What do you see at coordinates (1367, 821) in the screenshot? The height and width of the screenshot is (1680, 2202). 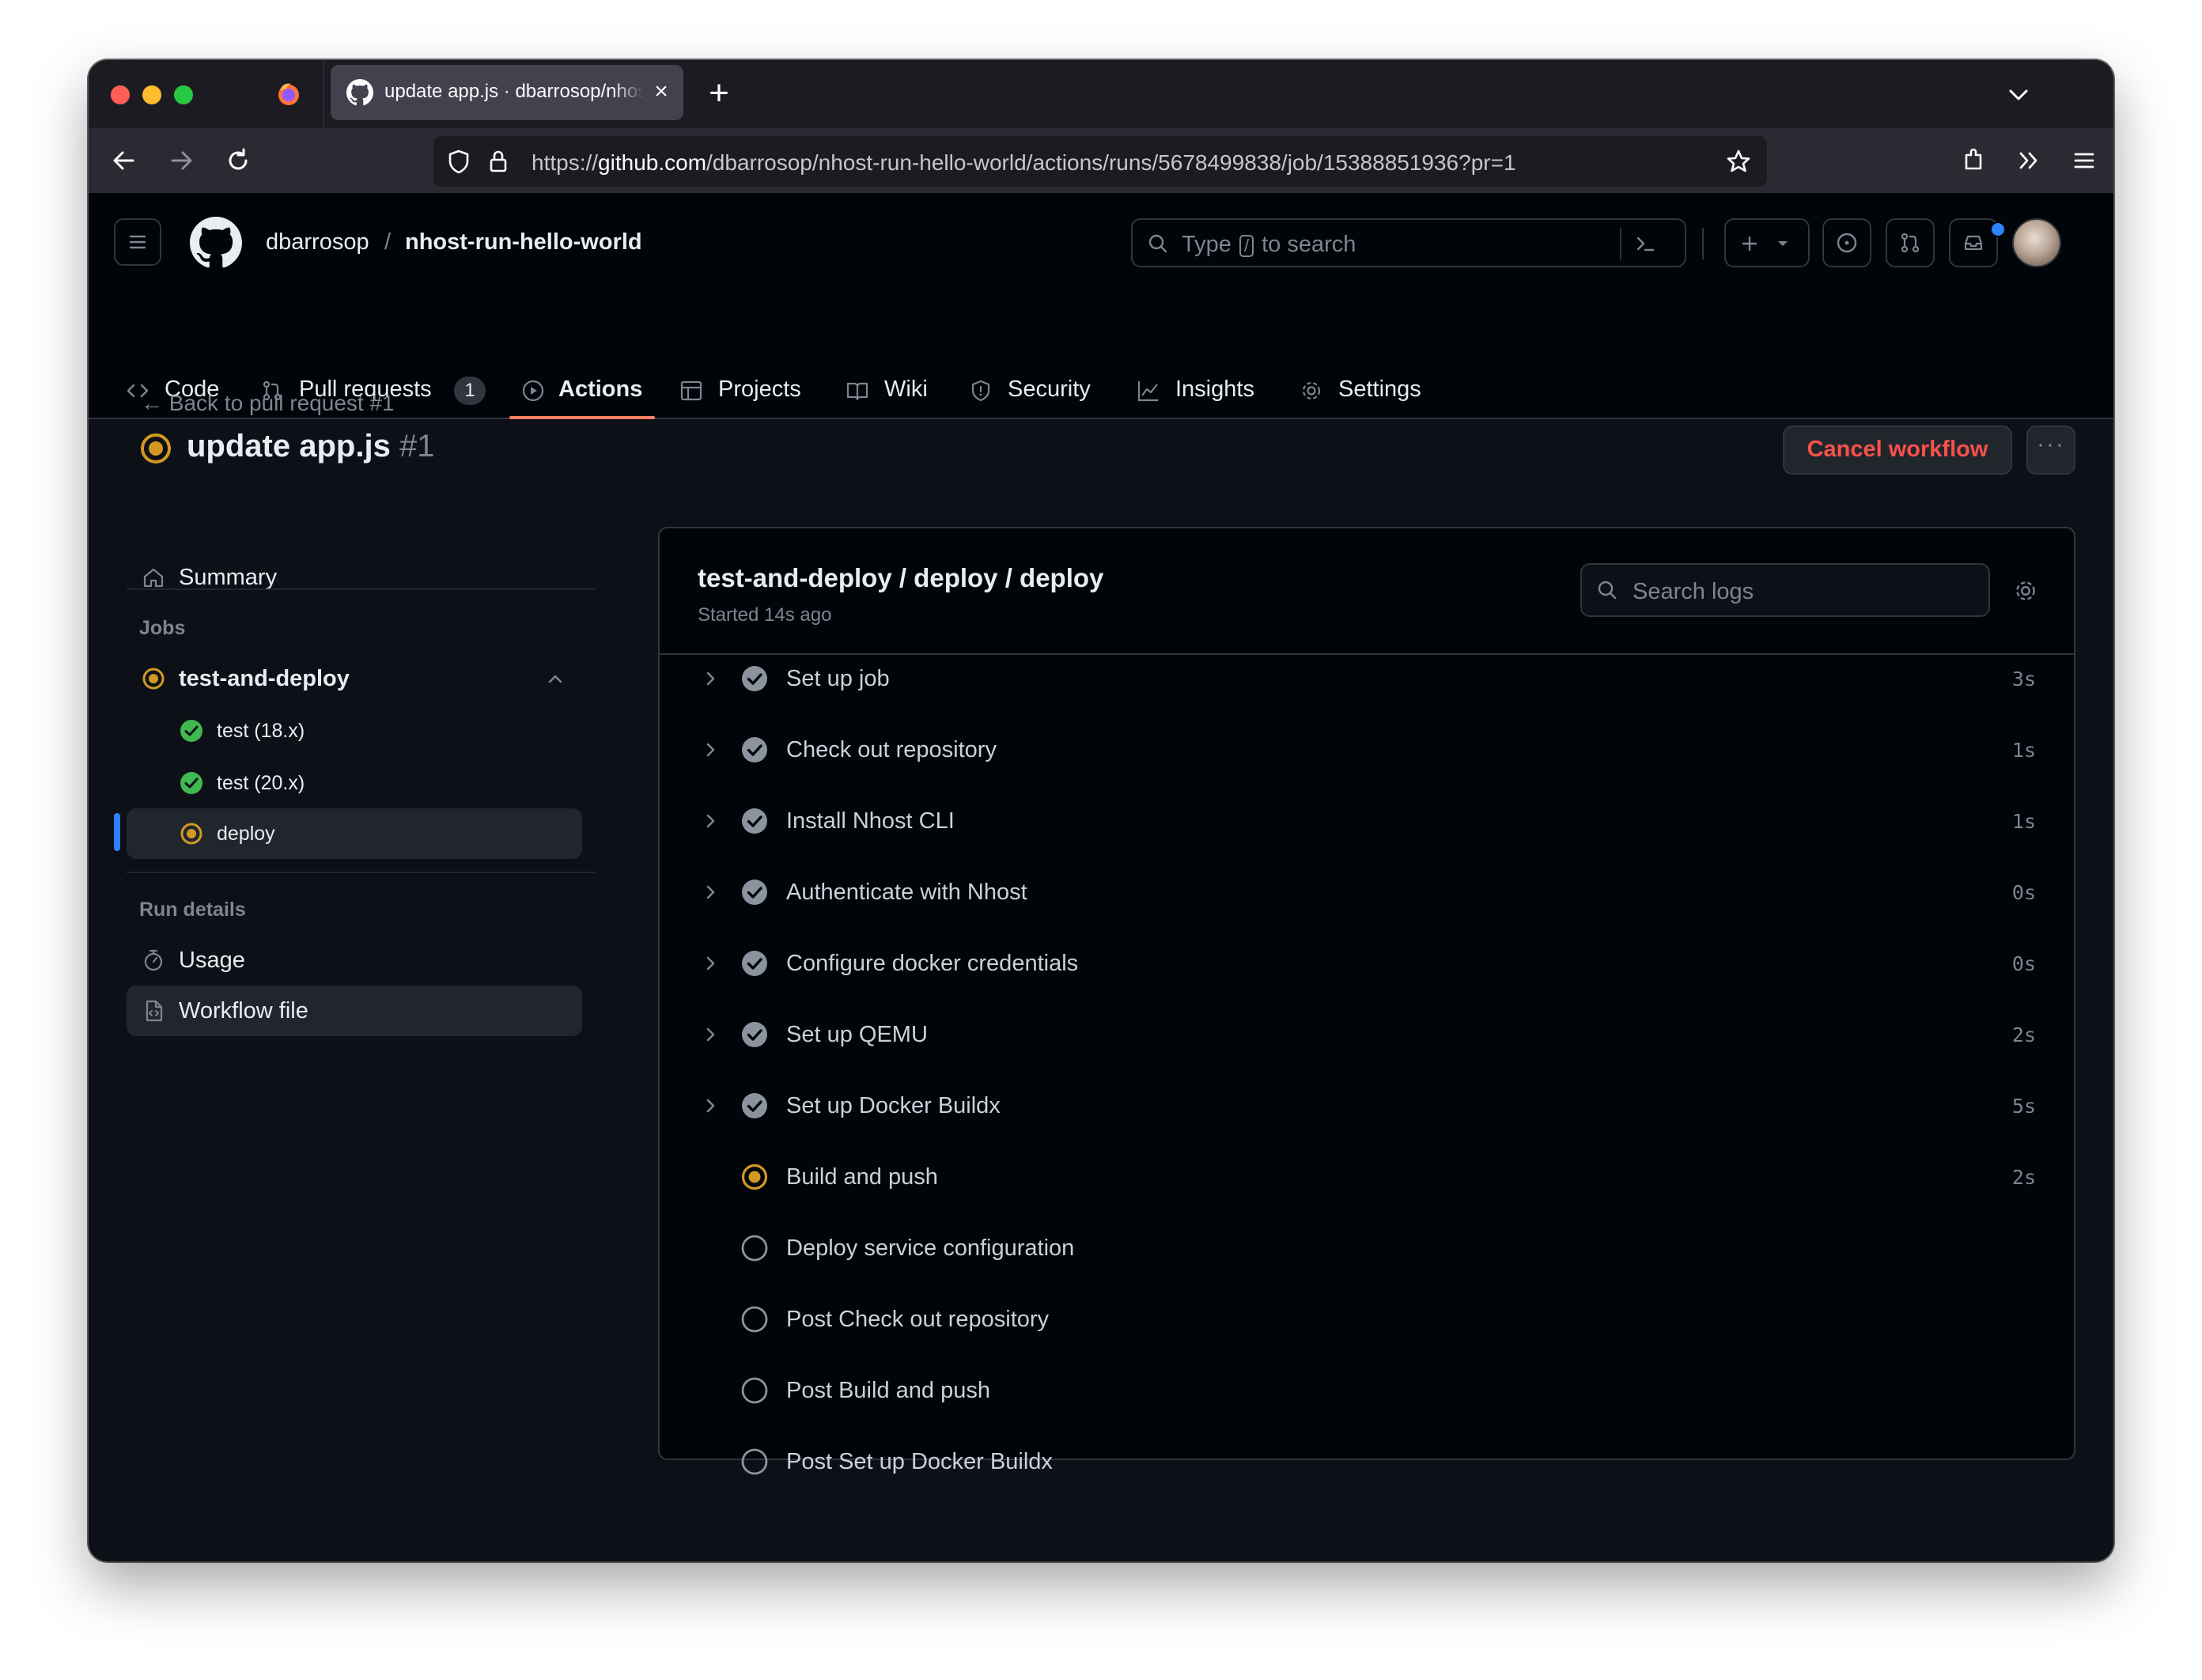 I see `job-step-row: Install Nhost CLI 1s` at bounding box center [1367, 821].